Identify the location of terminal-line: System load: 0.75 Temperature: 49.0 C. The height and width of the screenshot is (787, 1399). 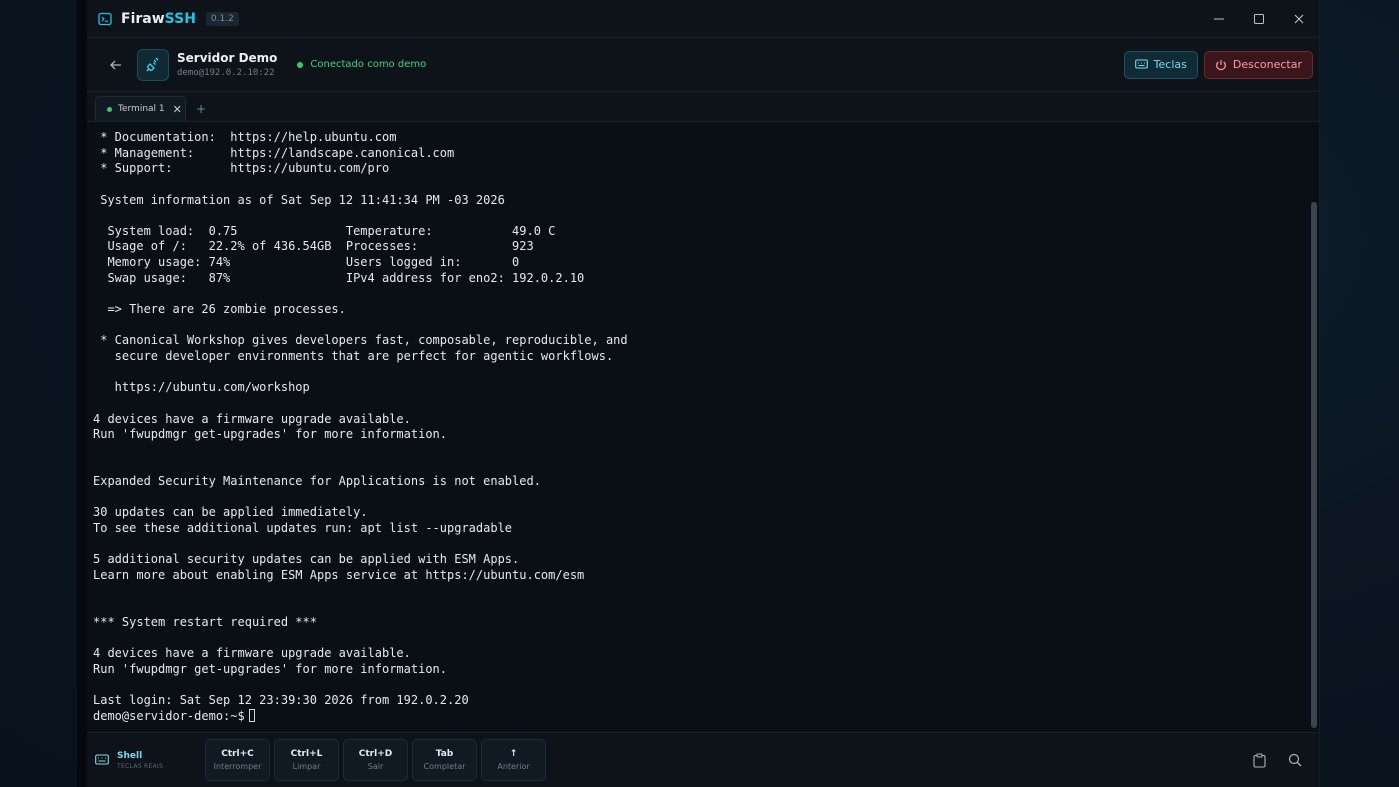
(324, 230).